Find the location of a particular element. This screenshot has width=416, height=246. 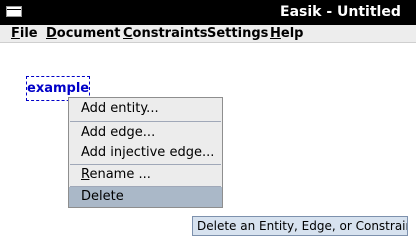

menu-document: Document is located at coordinates (83, 33).